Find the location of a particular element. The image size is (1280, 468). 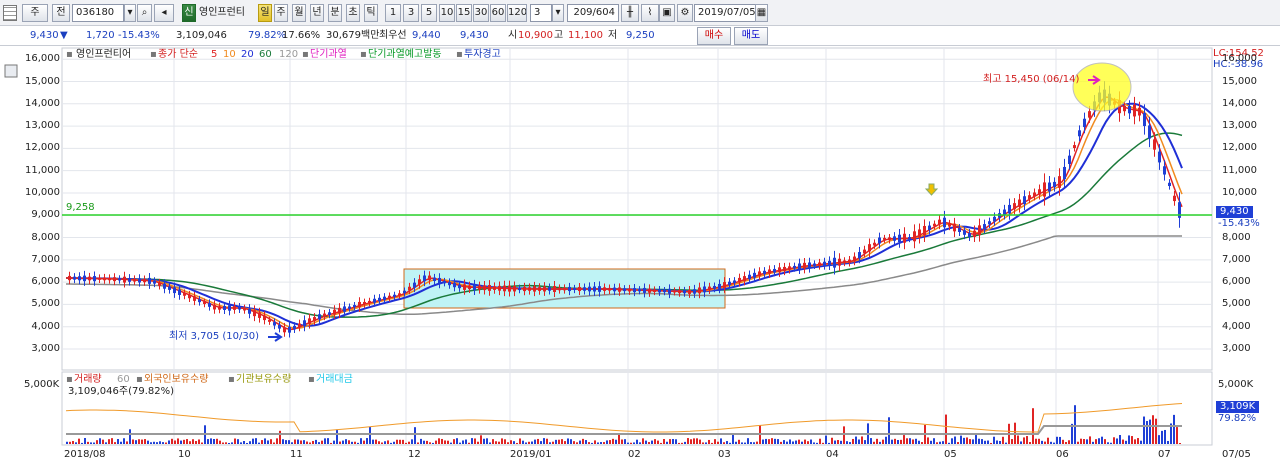

stock-code-input: 036180 is located at coordinates (98, 13).